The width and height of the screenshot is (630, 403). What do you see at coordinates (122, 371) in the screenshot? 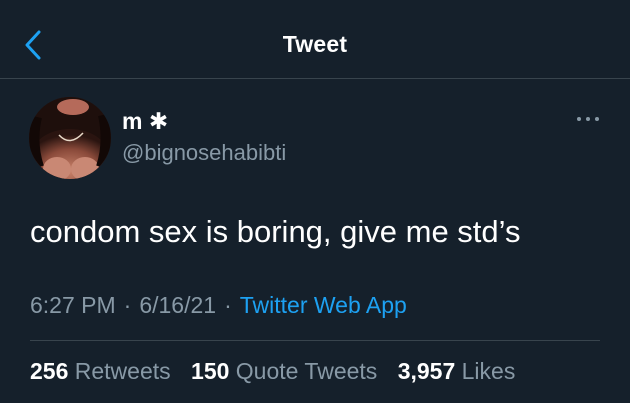
I see `stat-label: Retweets` at bounding box center [122, 371].